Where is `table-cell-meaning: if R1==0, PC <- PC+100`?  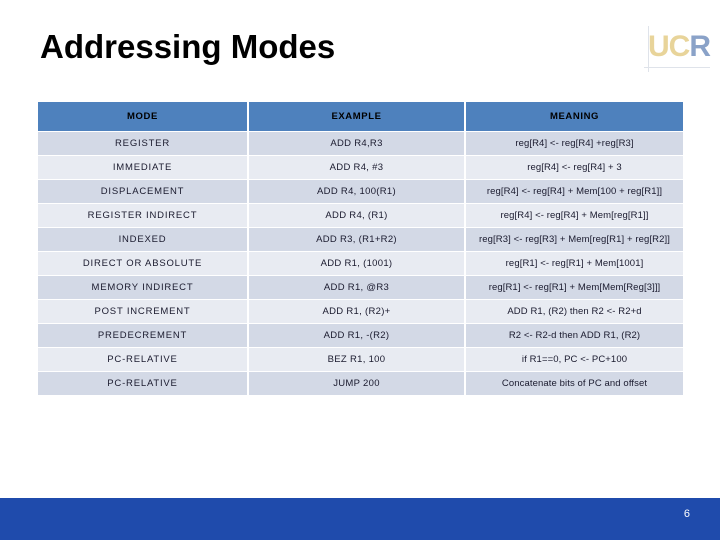
table-cell-meaning: if R1==0, PC <- PC+100 is located at coordinates (574, 359).